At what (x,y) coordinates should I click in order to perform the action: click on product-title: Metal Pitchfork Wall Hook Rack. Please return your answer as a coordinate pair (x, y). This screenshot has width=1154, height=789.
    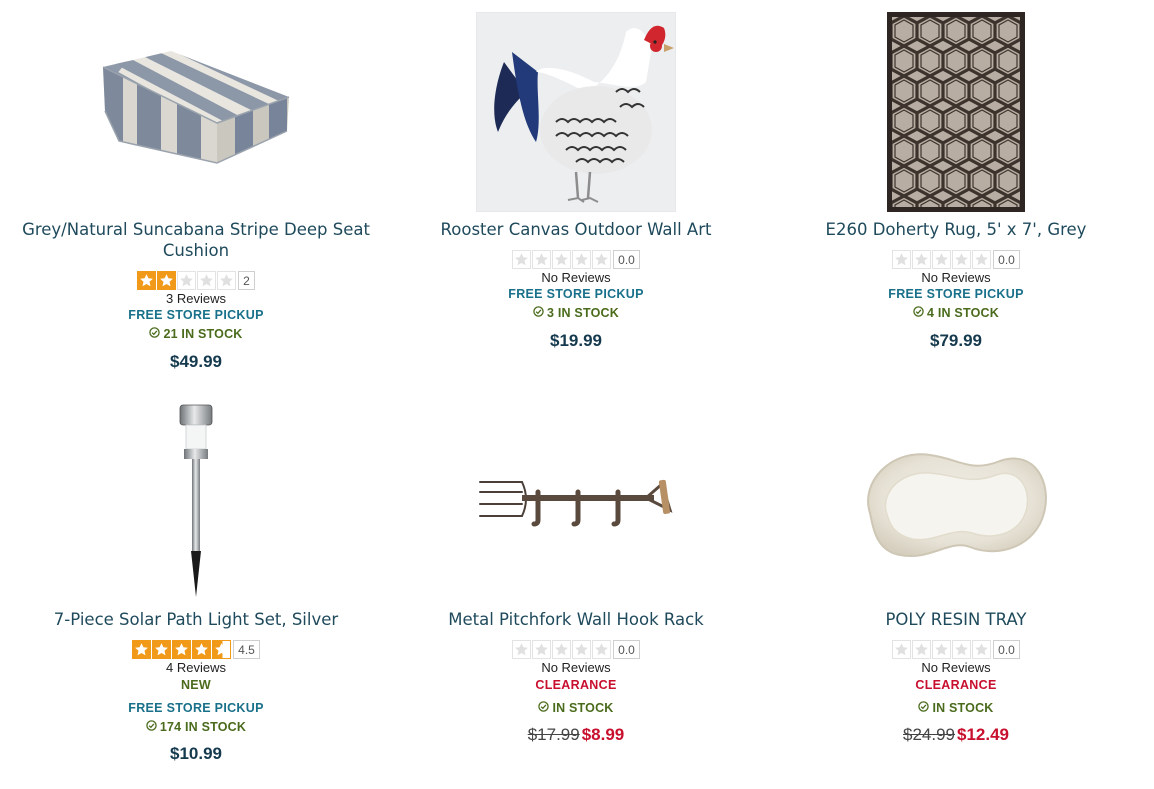
    Looking at the image, I should click on (576, 619).